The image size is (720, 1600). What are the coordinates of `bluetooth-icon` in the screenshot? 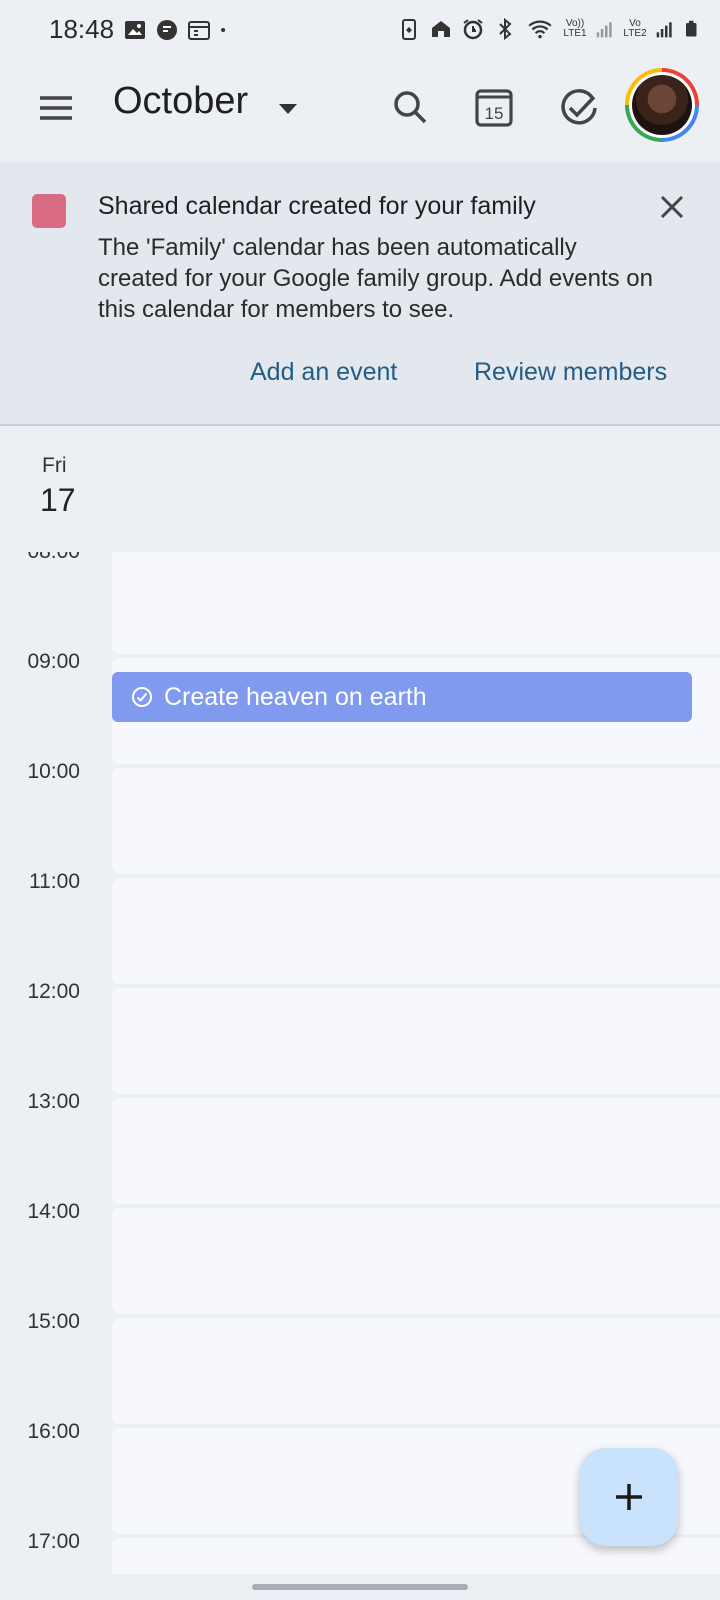 It's located at (505, 29).